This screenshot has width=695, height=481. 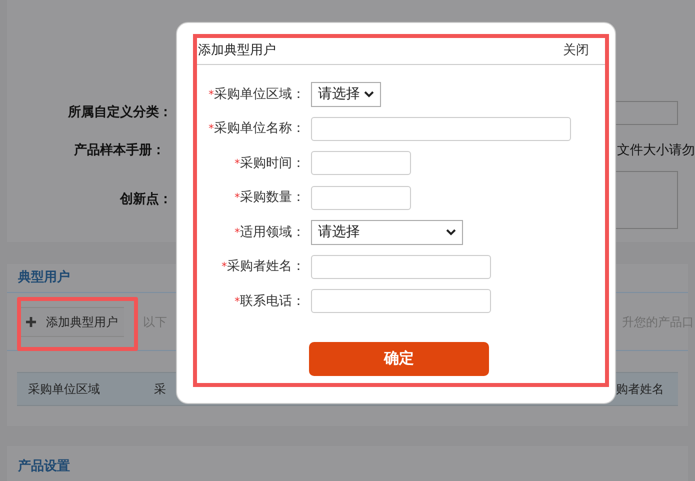 What do you see at coordinates (263, 267) in the screenshot?
I see `field-label: *采购者姓名：` at bounding box center [263, 267].